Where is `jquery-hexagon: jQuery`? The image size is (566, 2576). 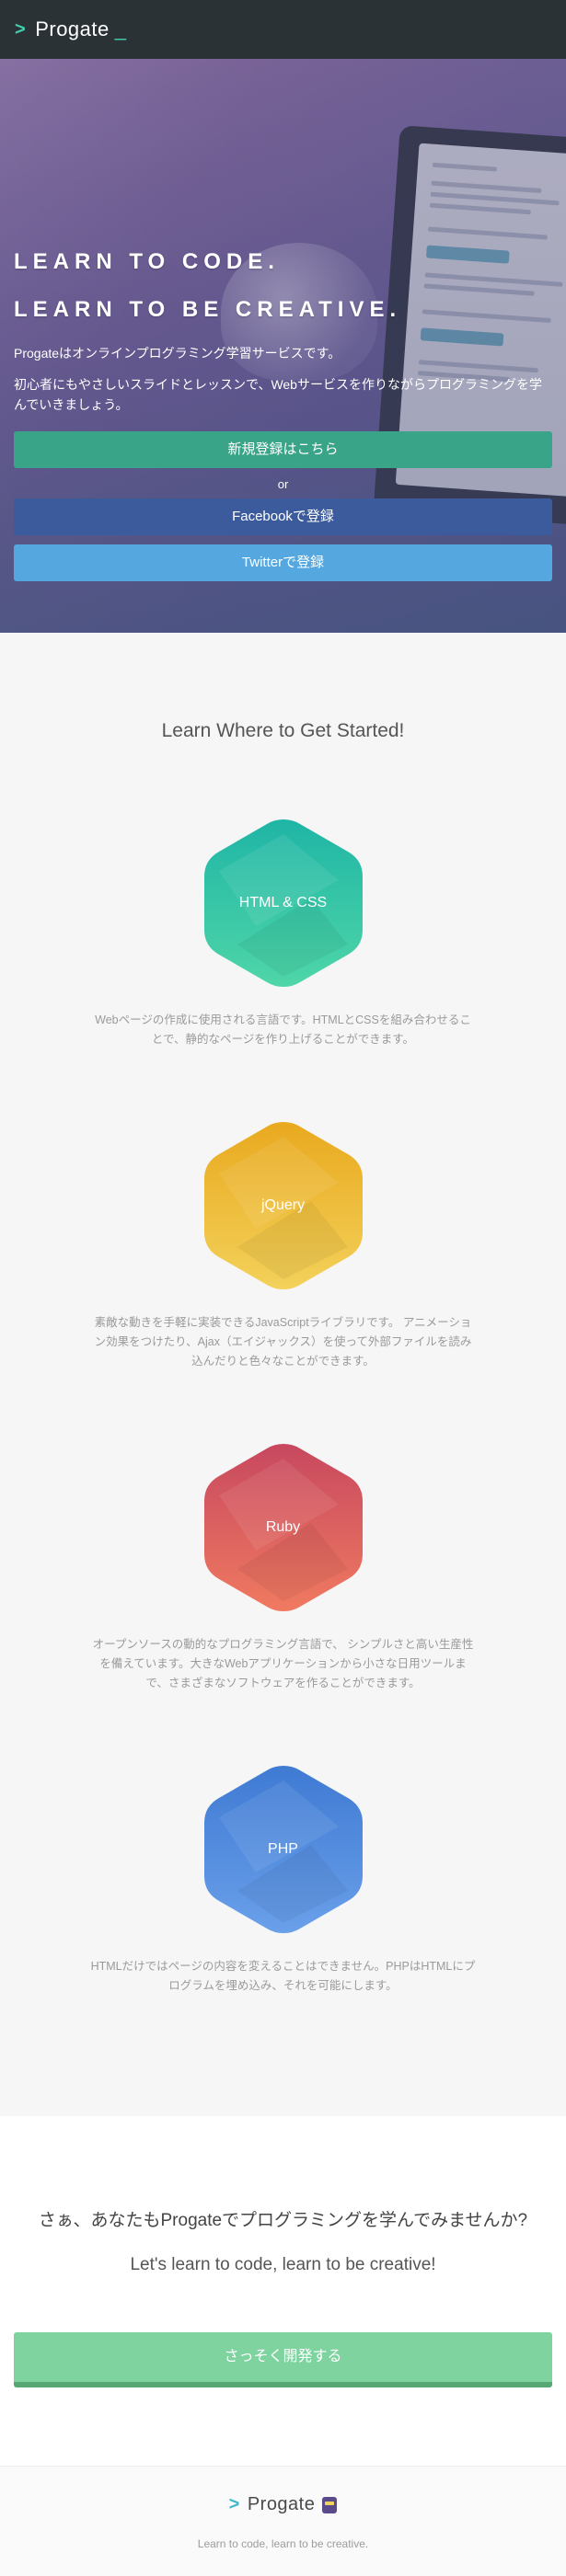 jquery-hexagon: jQuery is located at coordinates (283, 1206).